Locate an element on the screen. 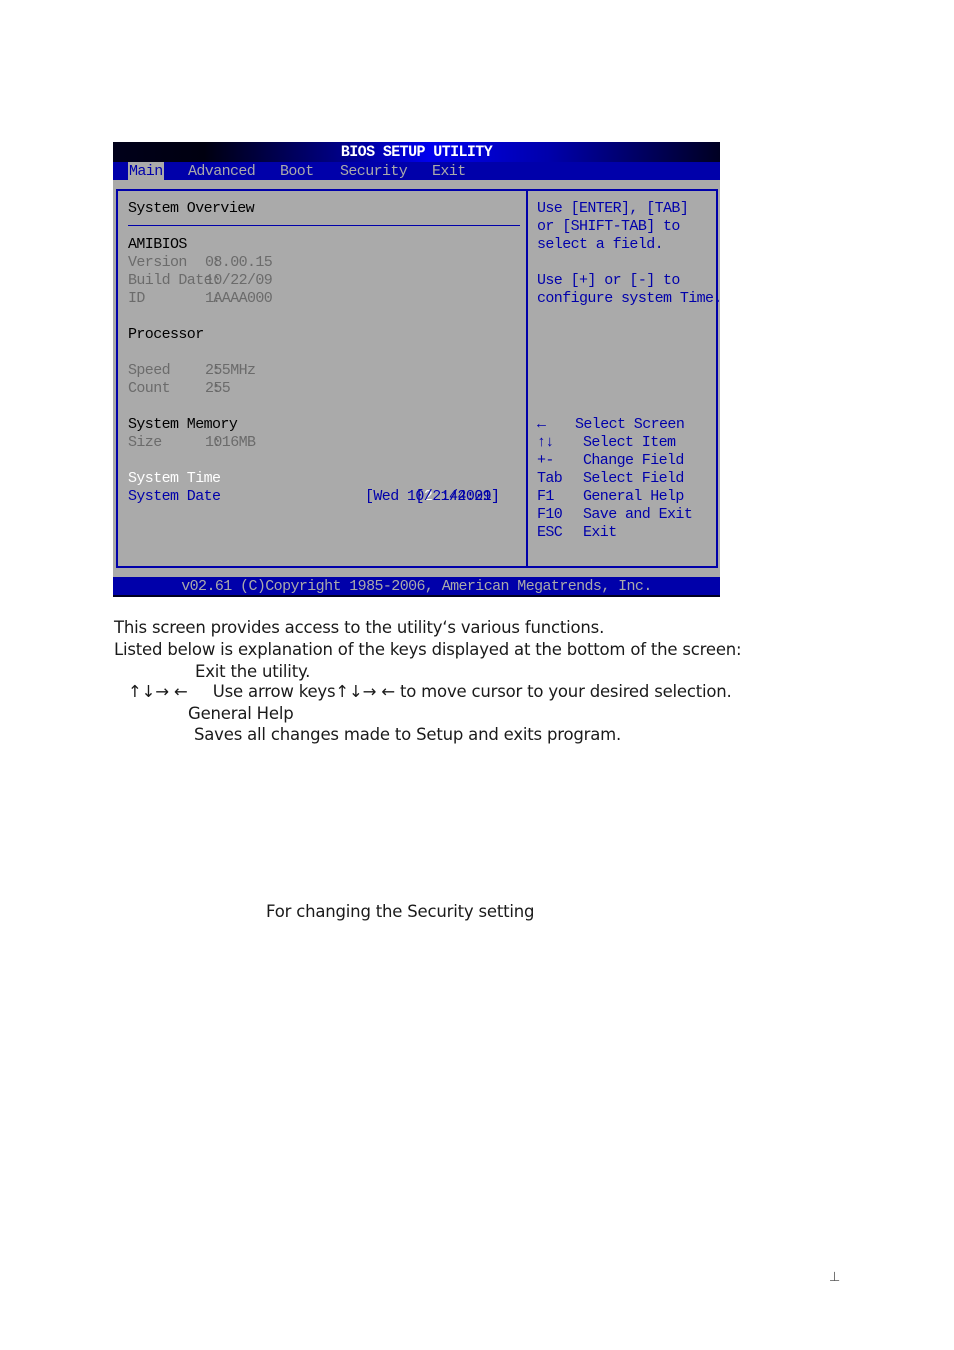 Image resolution: width=954 pixels, height=1350 pixels. help-line: select a field. is located at coordinates (600, 244).